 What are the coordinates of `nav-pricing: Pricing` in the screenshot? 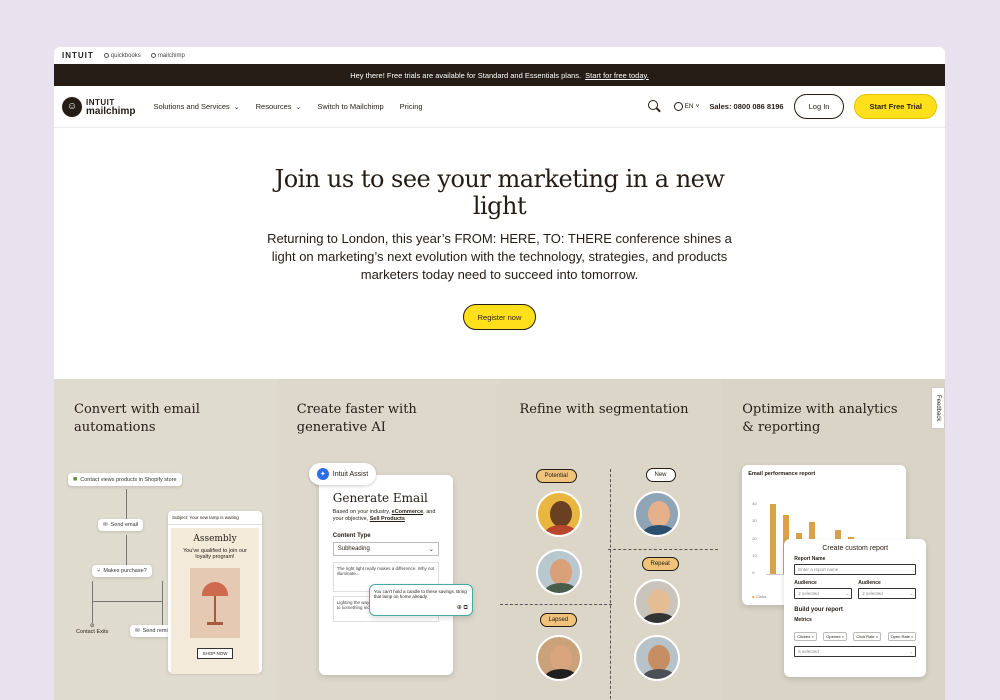 It's located at (411, 106).